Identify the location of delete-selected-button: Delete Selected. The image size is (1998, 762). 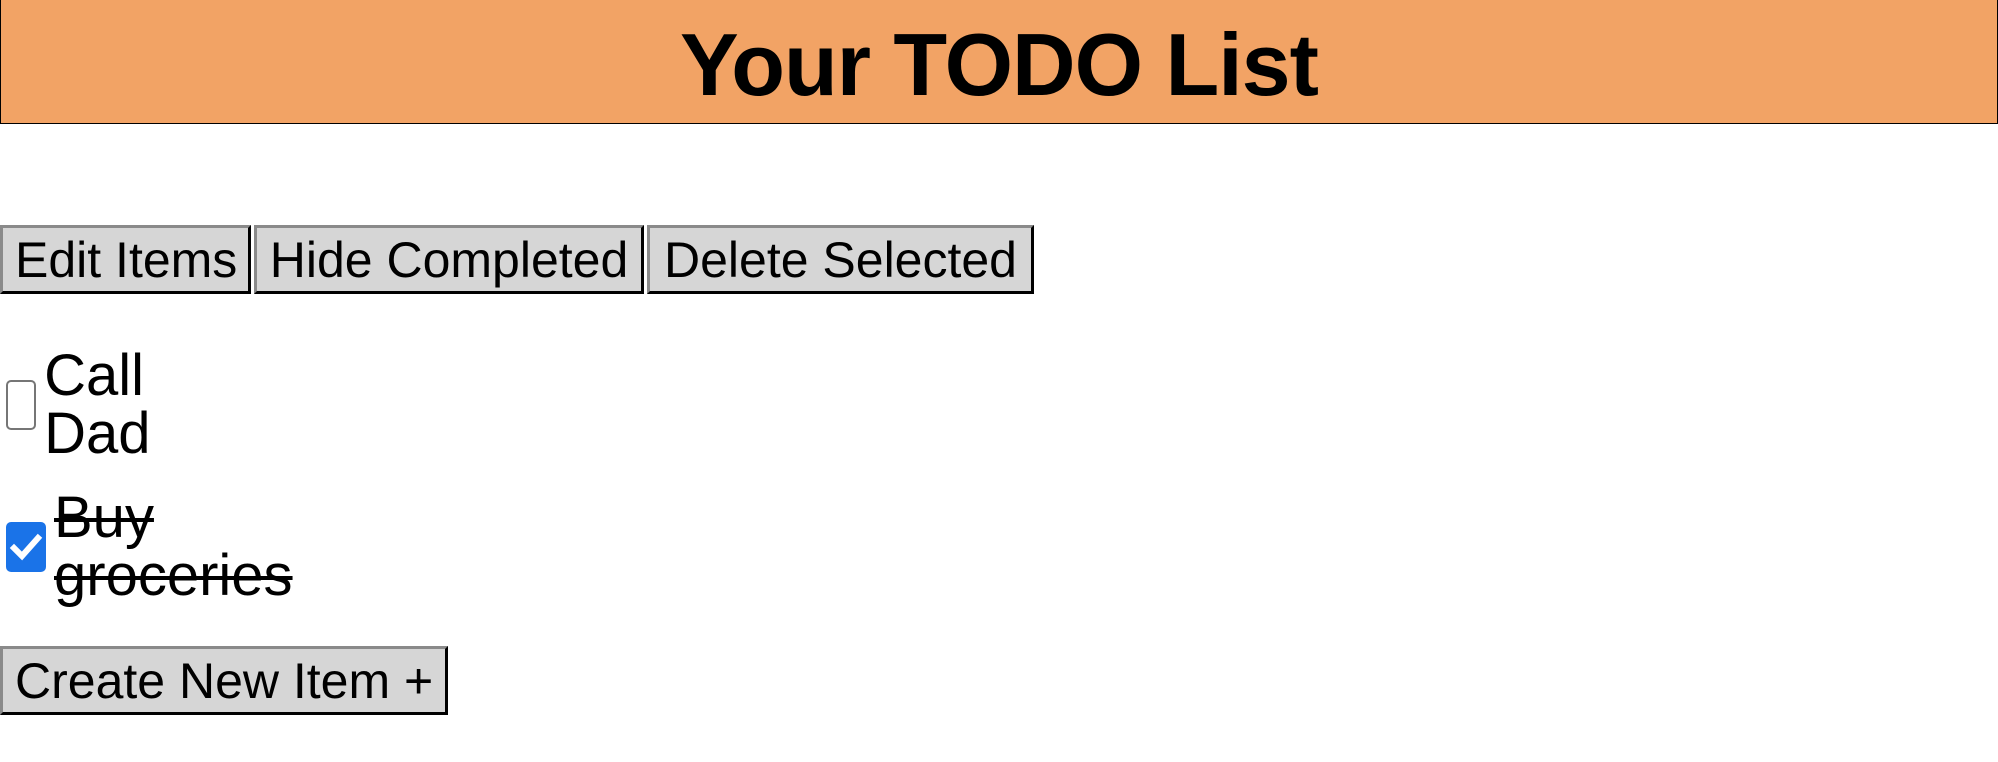
(840, 259).